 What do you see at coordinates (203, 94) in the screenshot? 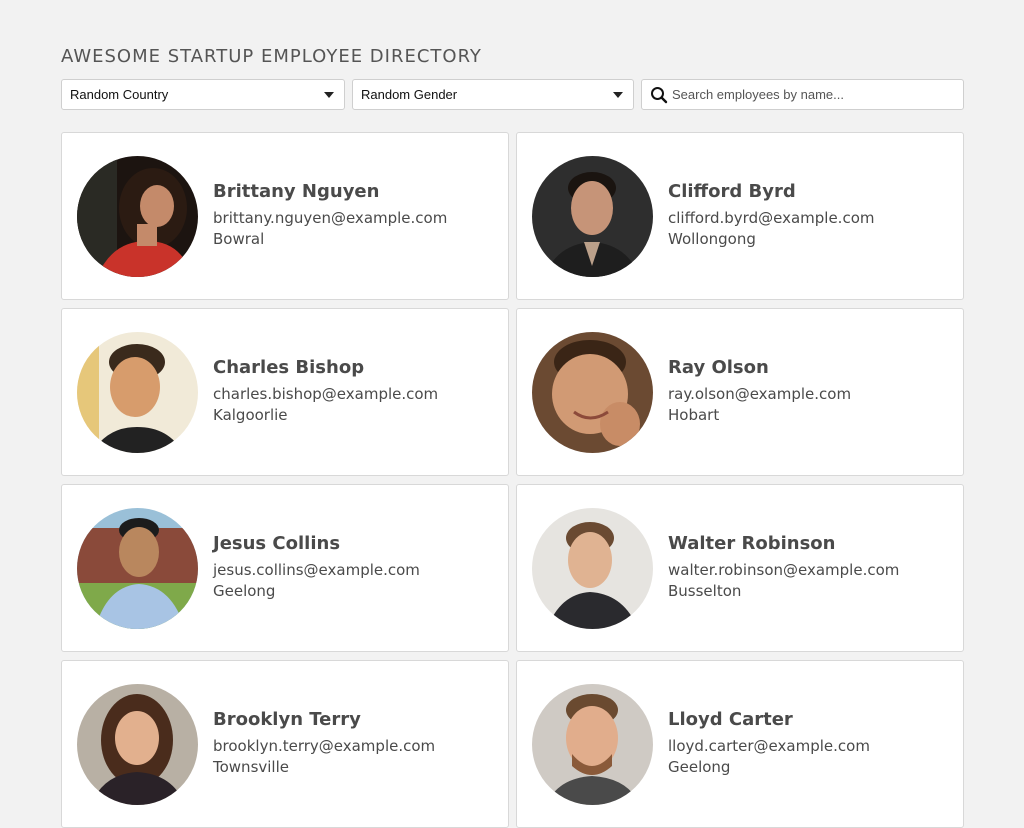
I see `country-select: Random Country` at bounding box center [203, 94].